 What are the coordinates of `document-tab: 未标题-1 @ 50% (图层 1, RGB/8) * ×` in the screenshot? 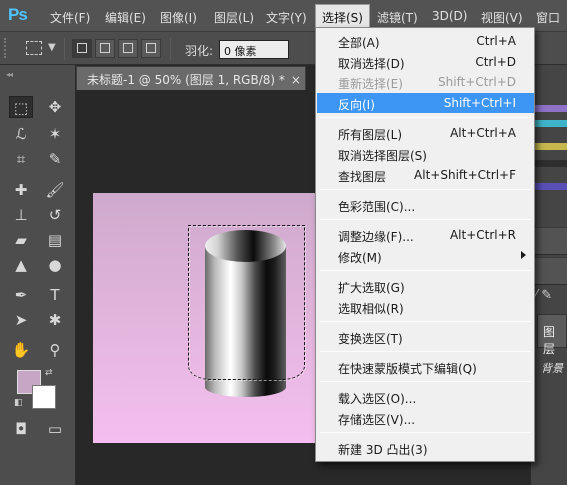 It's located at (191, 78).